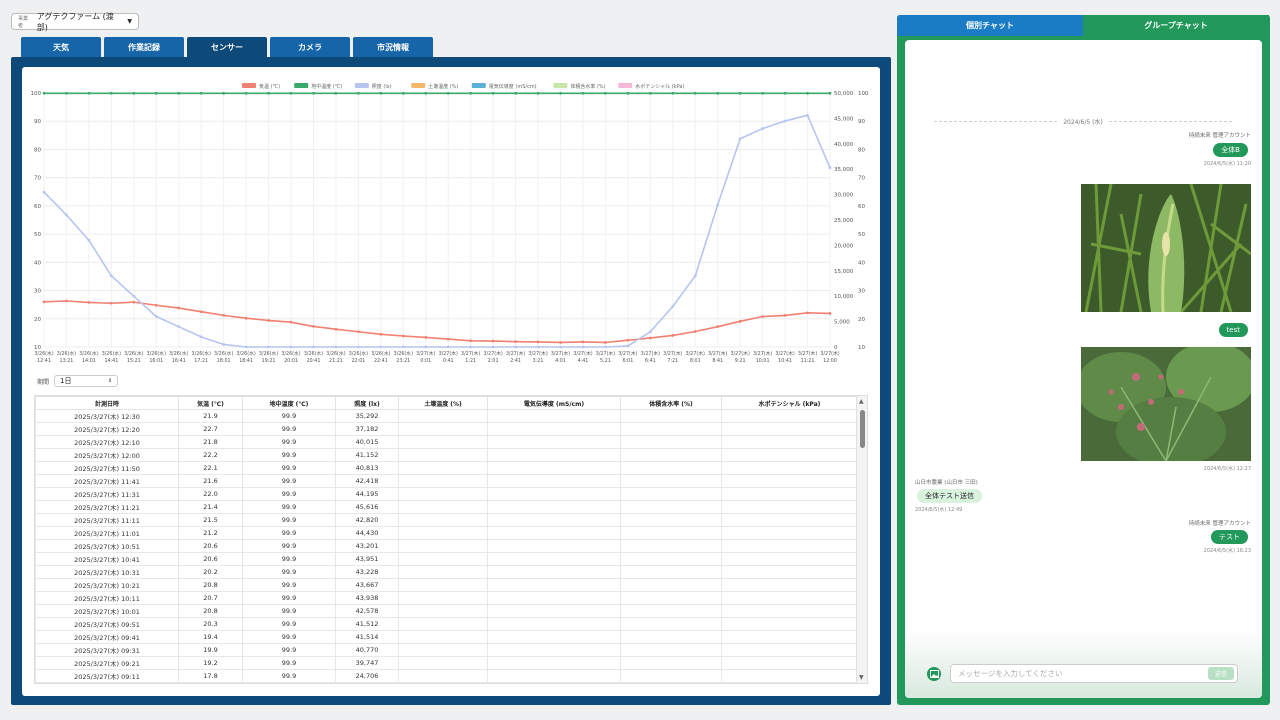 This screenshot has width=1280, height=720. What do you see at coordinates (650, 361) in the screenshot?
I see `x-tick-label: 6:41` at bounding box center [650, 361].